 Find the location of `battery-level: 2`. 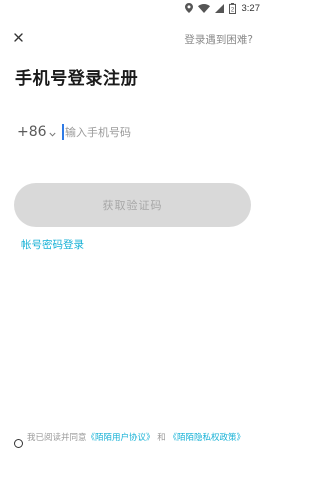

battery-level: 2 is located at coordinates (232, 10).